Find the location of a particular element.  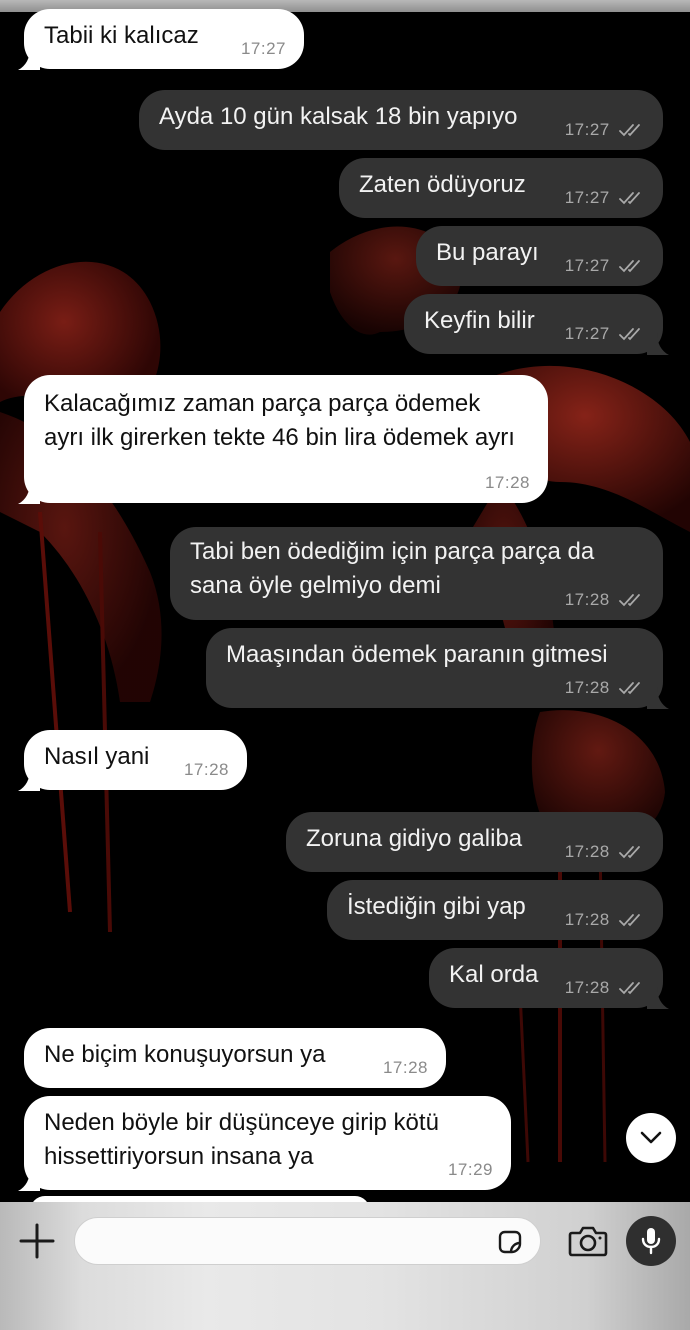

message-outgoing: Maaşından ödemek paranın gitmesi 17:28 is located at coordinates (437, 668).